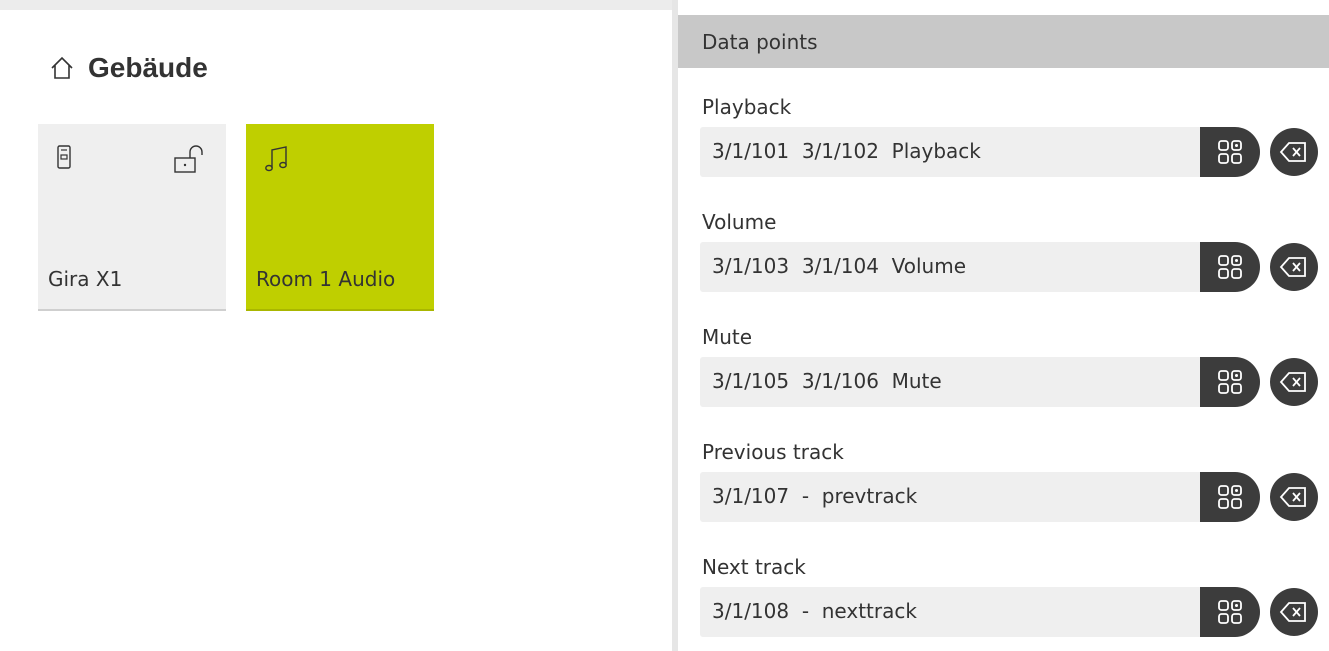 The image size is (1329, 651). Describe the element at coordinates (980, 497) in the screenshot. I see `datapoint-field-previous-track: 3/1/107 - prevtrack` at that location.